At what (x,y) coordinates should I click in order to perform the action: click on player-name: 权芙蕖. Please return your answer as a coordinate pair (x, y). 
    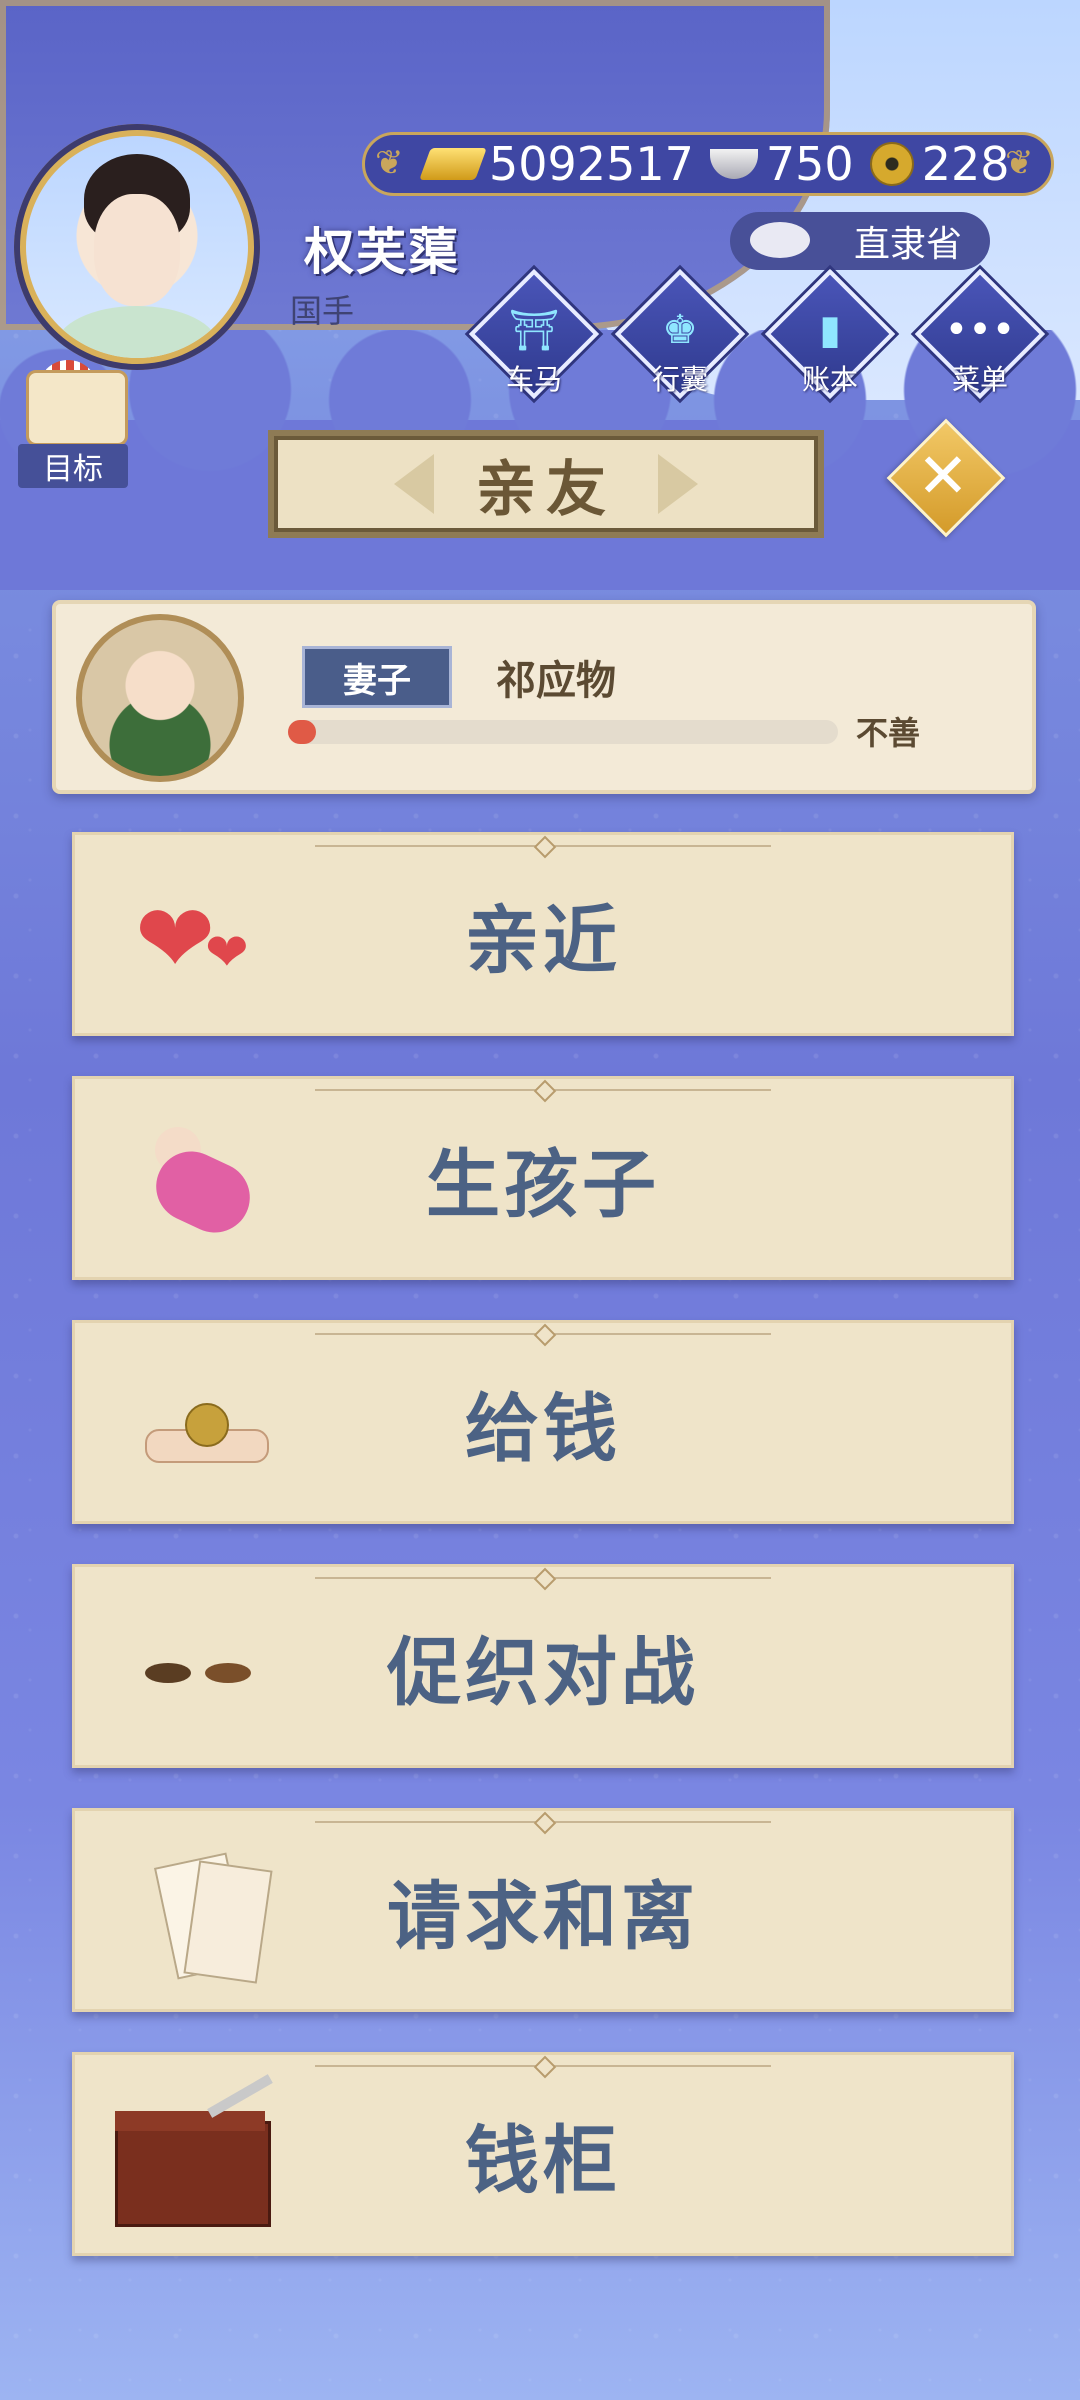
    Looking at the image, I should click on (382, 252).